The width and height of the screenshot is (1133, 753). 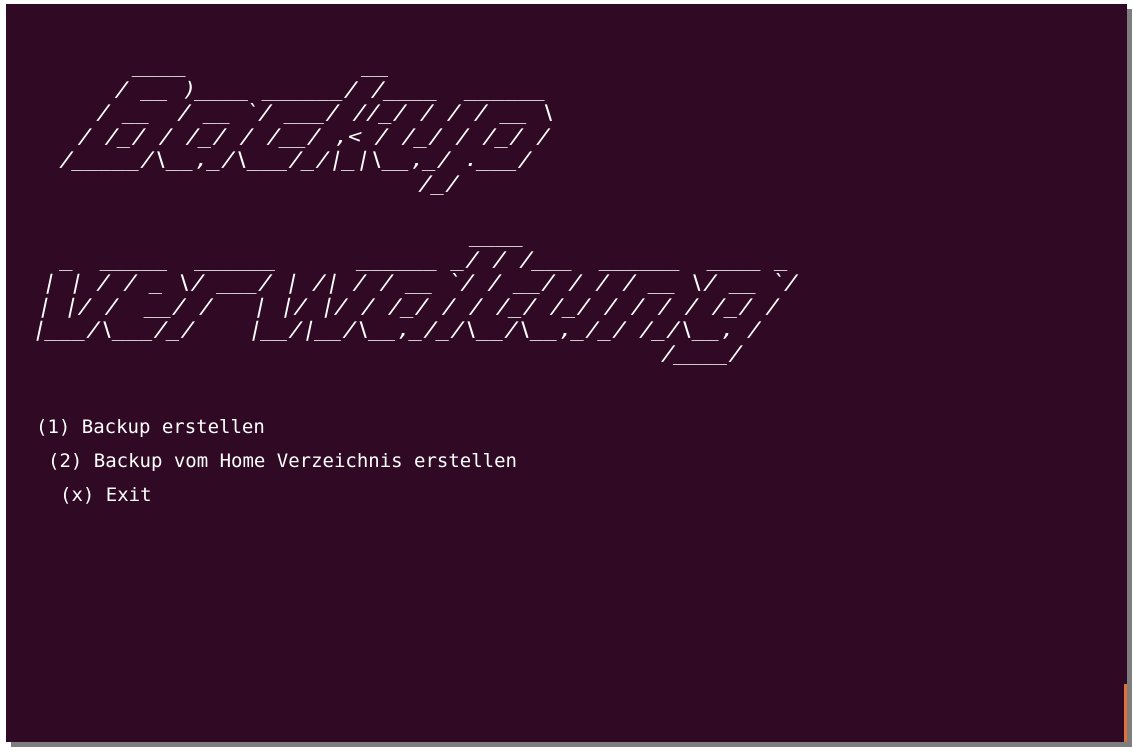 What do you see at coordinates (276, 495) in the screenshot?
I see `menu-option-exit: (x) Exit` at bounding box center [276, 495].